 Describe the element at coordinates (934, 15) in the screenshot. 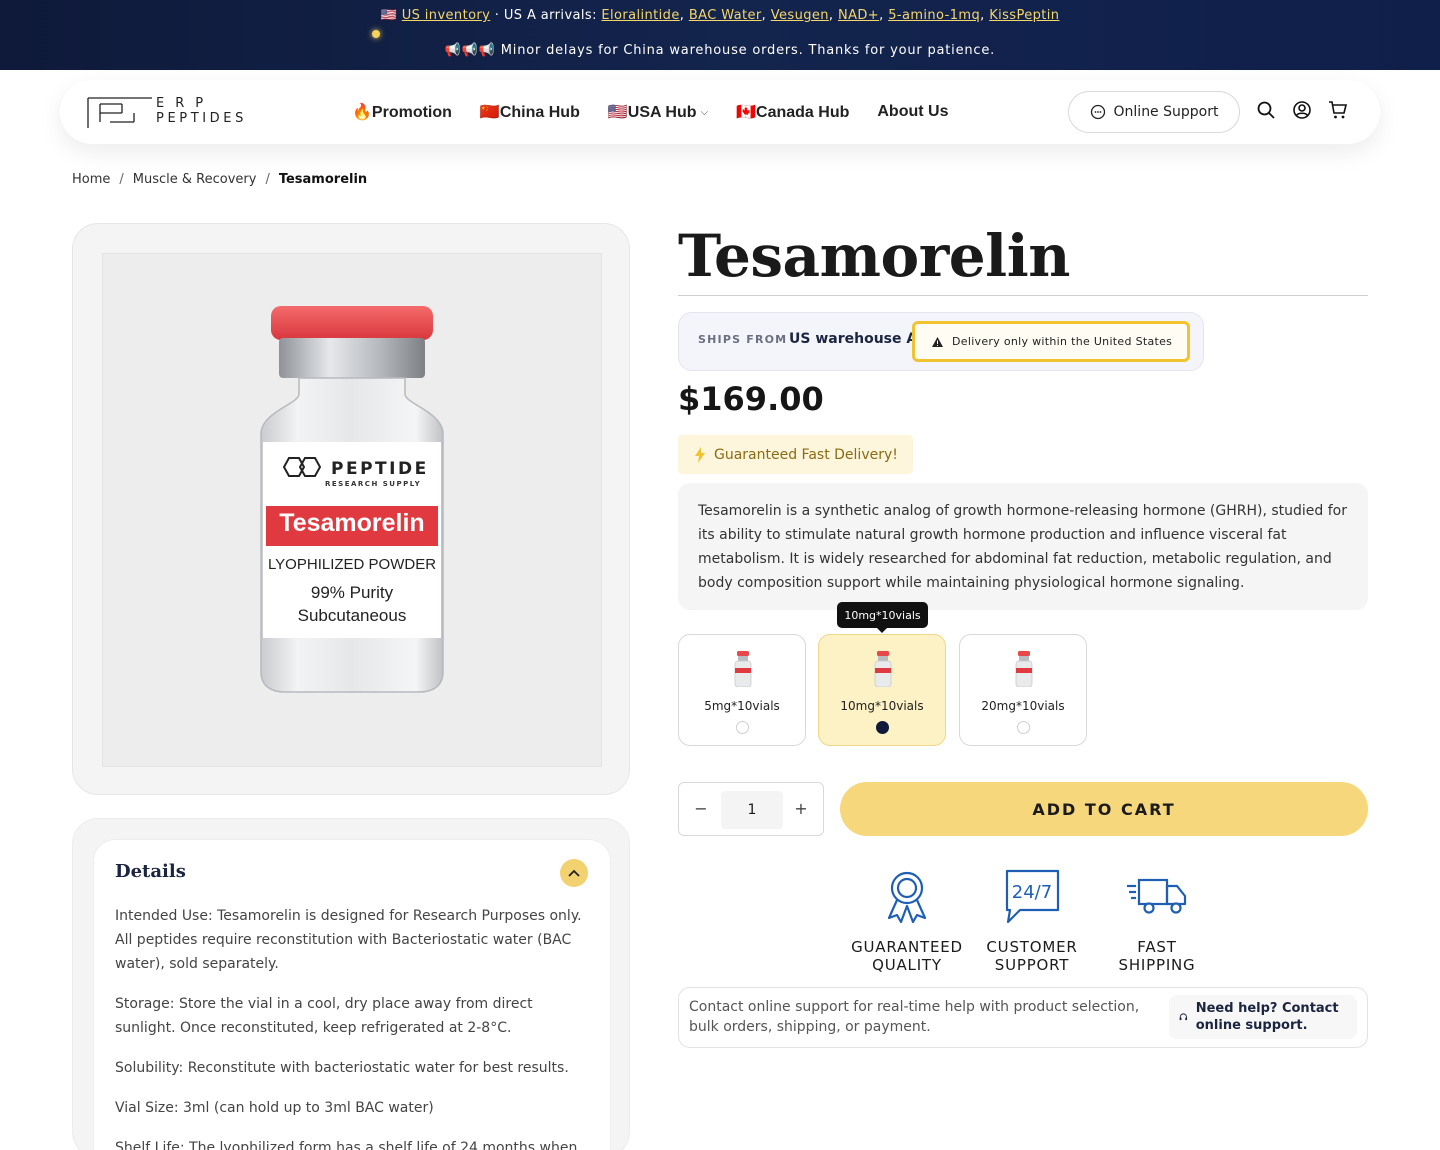

I see `arrival-link: 5-amino-1mq` at that location.